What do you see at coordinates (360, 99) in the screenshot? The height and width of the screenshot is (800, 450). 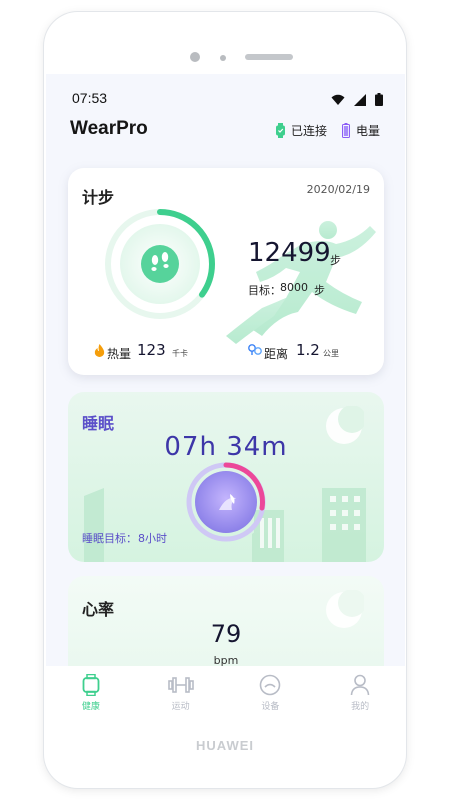 I see `signal-icon` at bounding box center [360, 99].